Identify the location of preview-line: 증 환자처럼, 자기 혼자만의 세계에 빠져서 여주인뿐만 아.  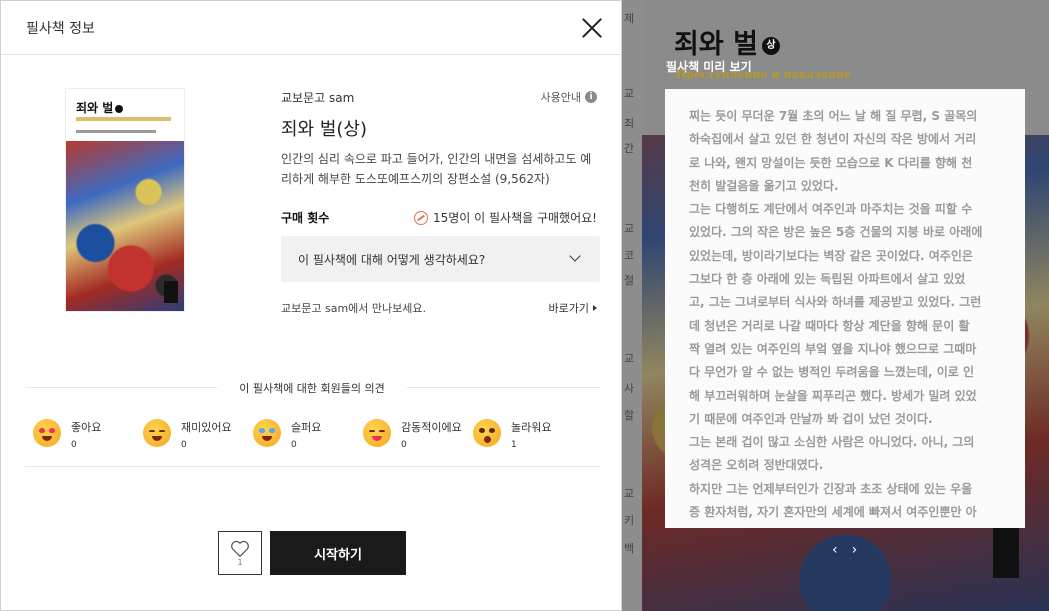
(833, 512).